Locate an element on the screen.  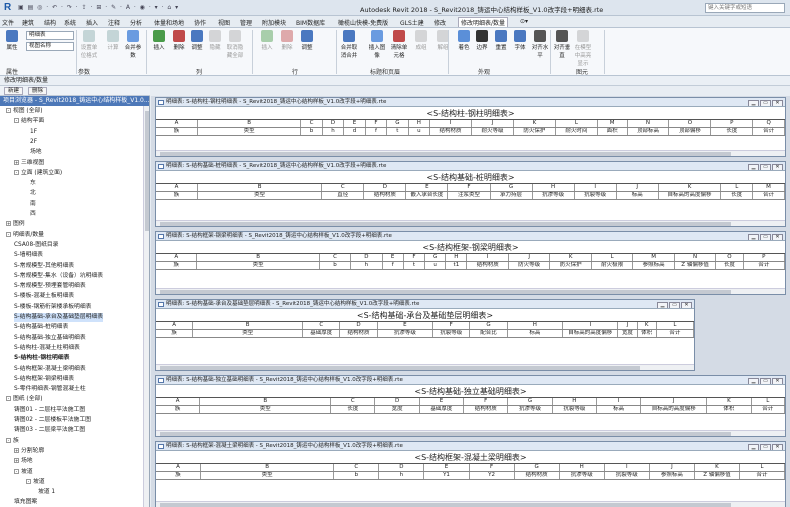
ribbon-tab-11: 附加模块 is located at coordinates (274, 22).